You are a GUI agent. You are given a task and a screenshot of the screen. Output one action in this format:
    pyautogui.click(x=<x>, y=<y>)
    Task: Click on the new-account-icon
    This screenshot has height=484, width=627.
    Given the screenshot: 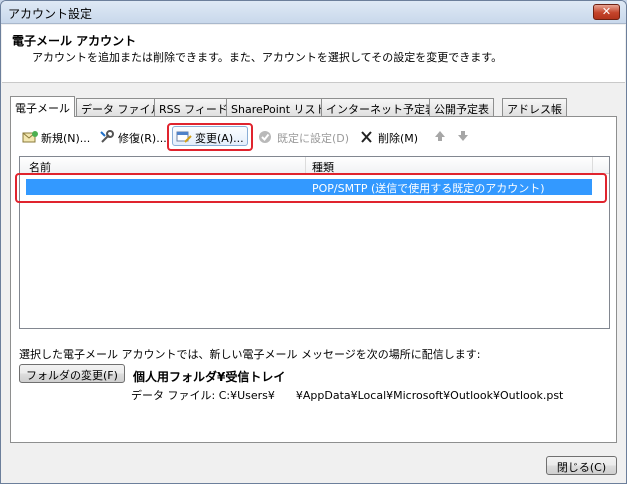 What is the action you would take?
    pyautogui.click(x=30, y=137)
    